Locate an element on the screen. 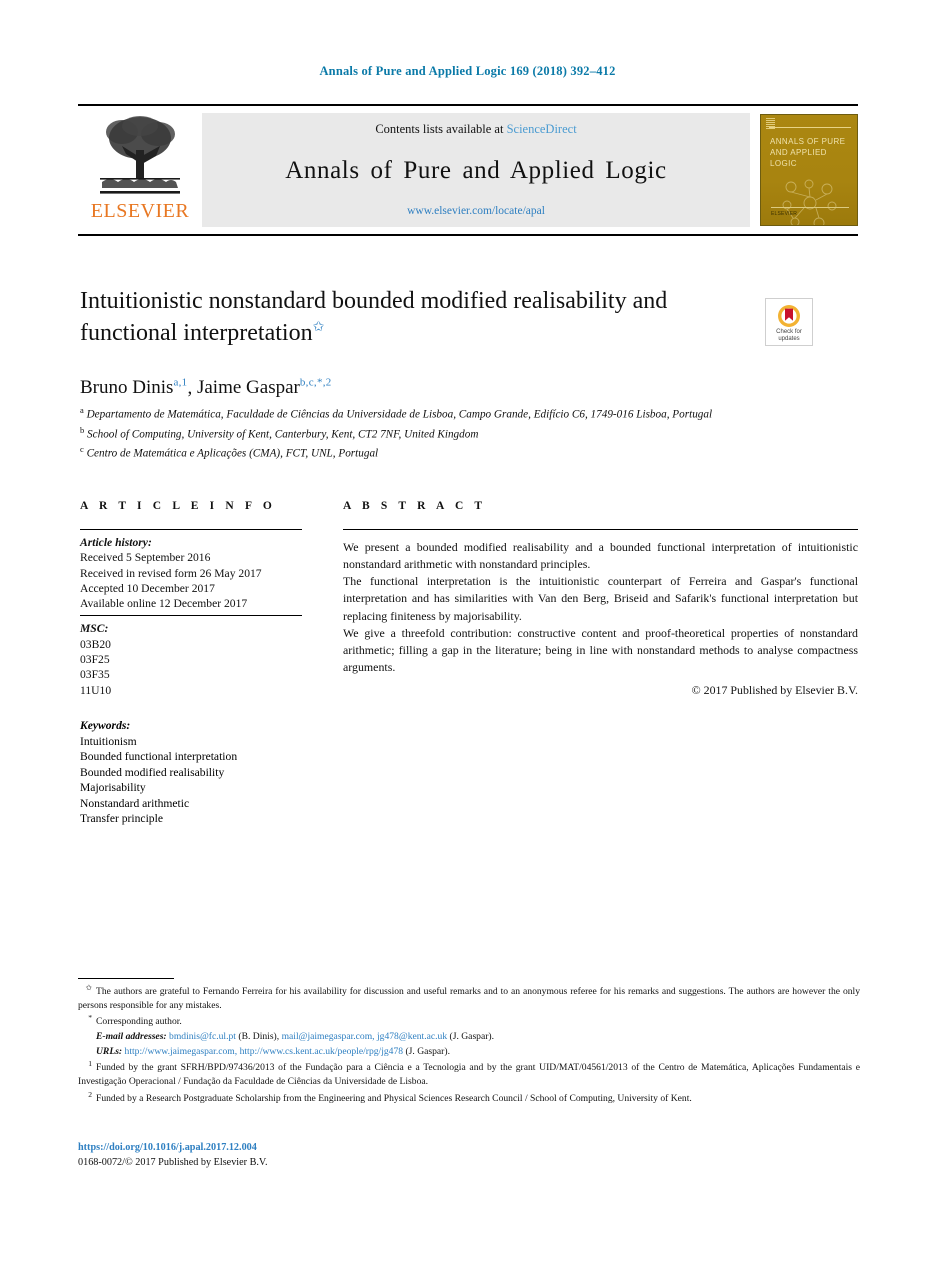 This screenshot has height=1266, width=935. msc-item: 03F35 is located at coordinates (95, 675).